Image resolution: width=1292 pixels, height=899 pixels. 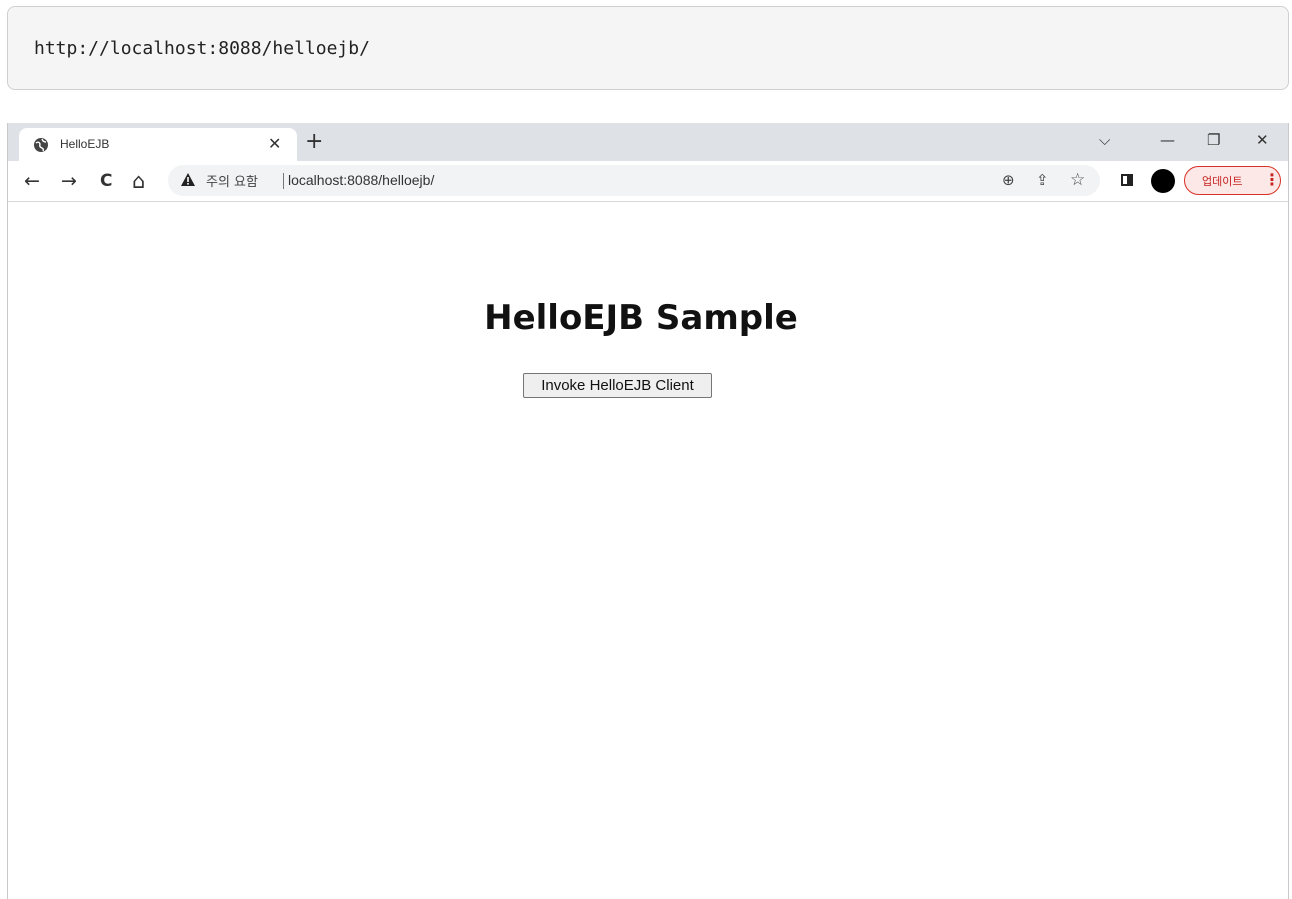 What do you see at coordinates (1262, 140) in the screenshot?
I see `window-close-button: ✕` at bounding box center [1262, 140].